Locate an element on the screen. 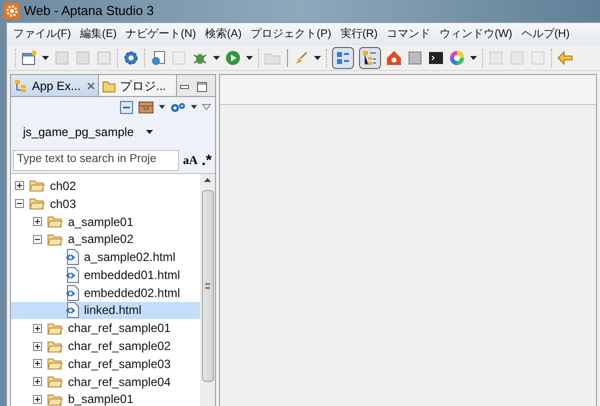 The width and height of the screenshot is (600, 406). search-field: Type text to search in Proje is located at coordinates (96, 160).